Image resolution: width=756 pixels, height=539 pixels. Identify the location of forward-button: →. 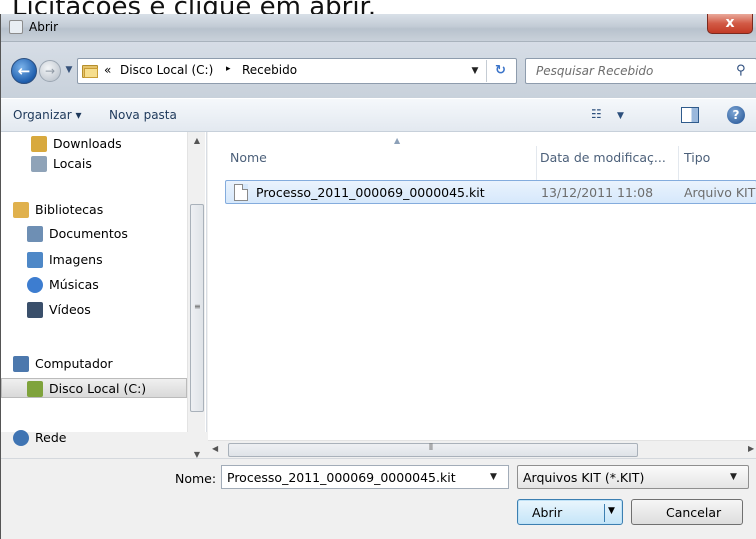
(50, 71).